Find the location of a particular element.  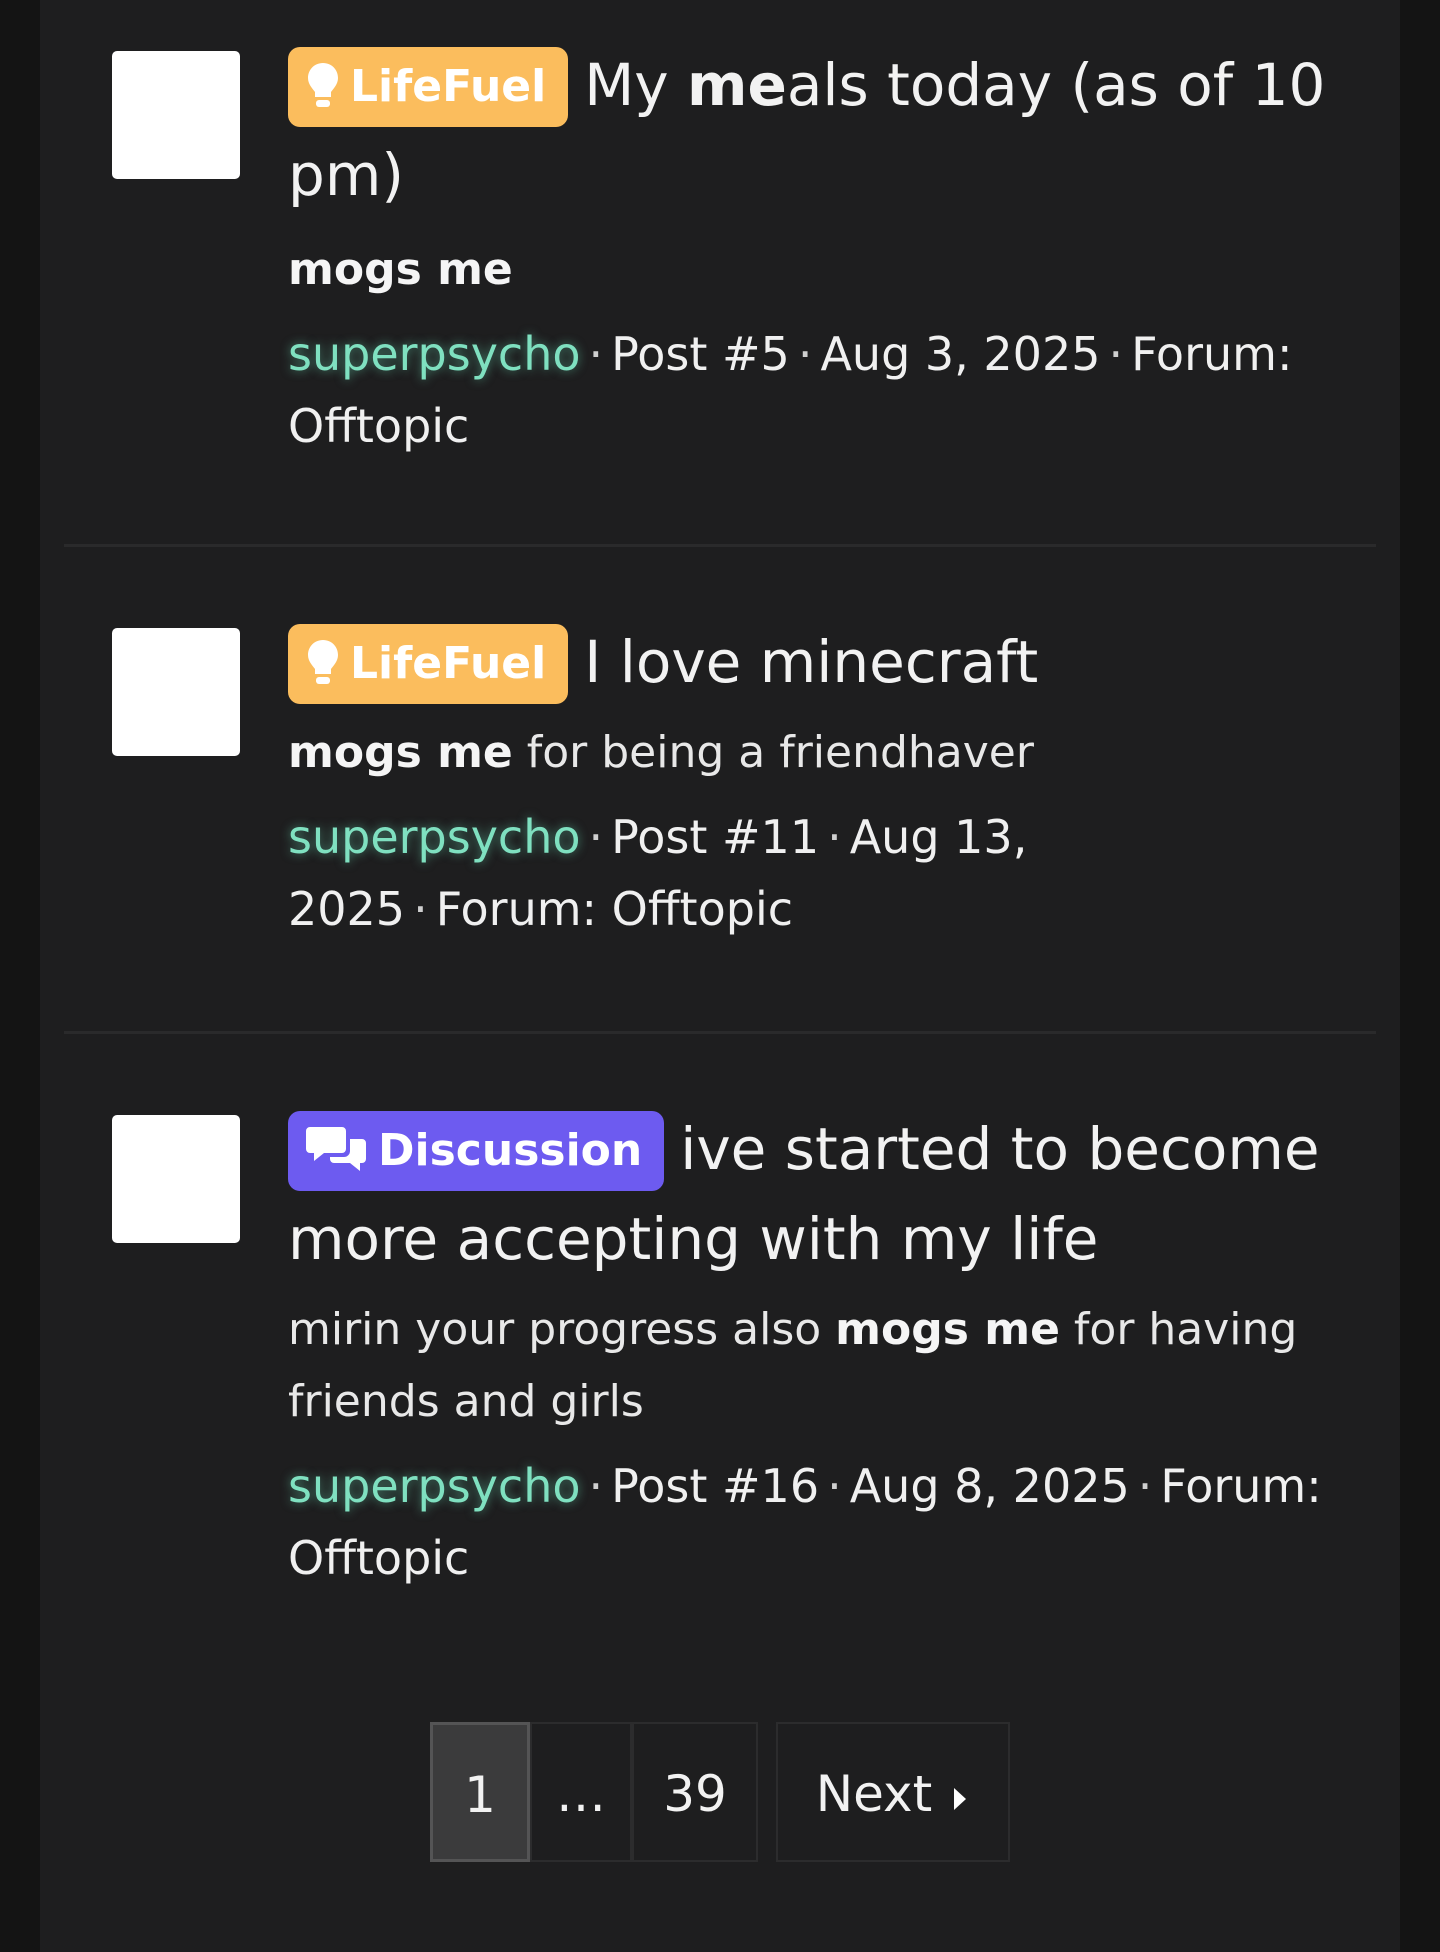

caret-right-icon is located at coordinates (960, 1799).